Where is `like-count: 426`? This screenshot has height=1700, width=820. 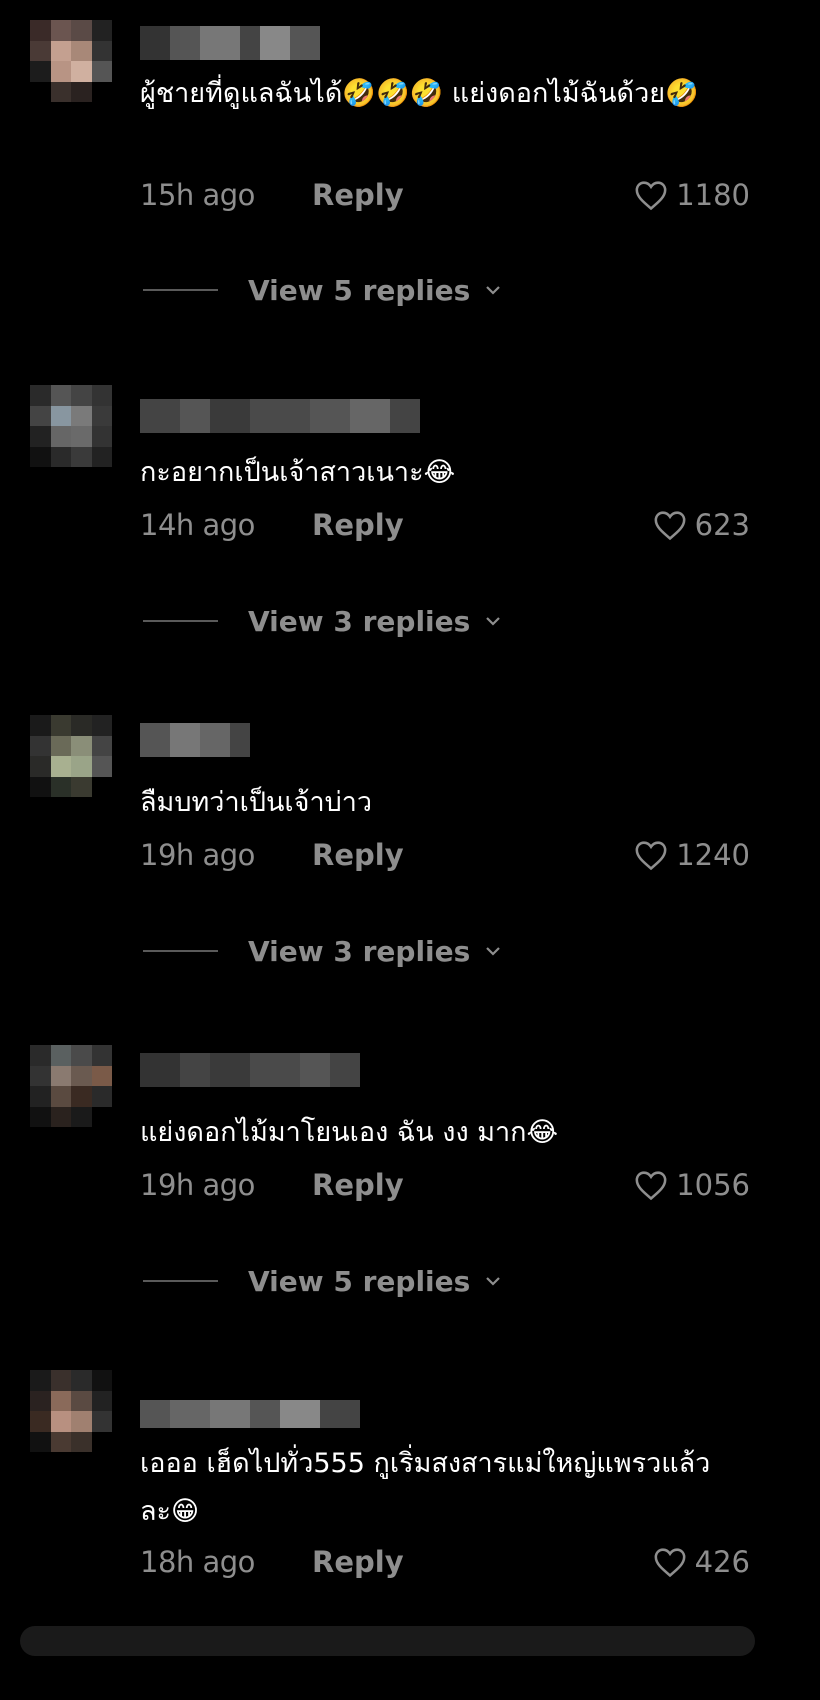 like-count: 426 is located at coordinates (722, 1562).